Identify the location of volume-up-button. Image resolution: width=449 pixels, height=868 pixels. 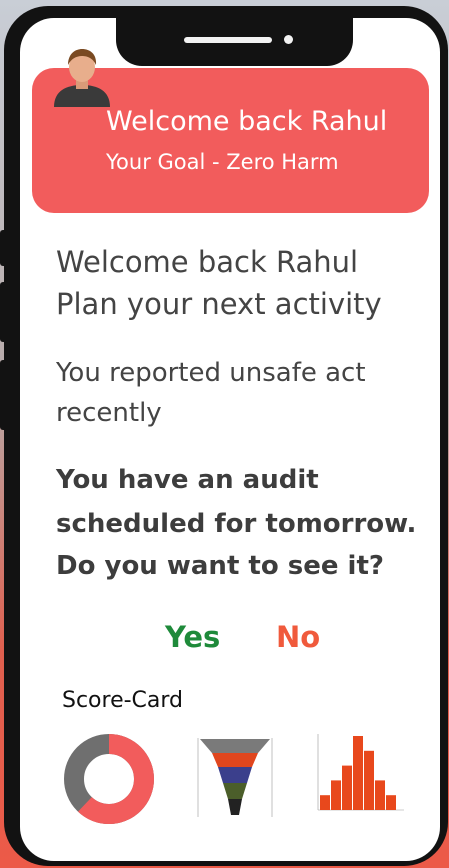
(3, 248).